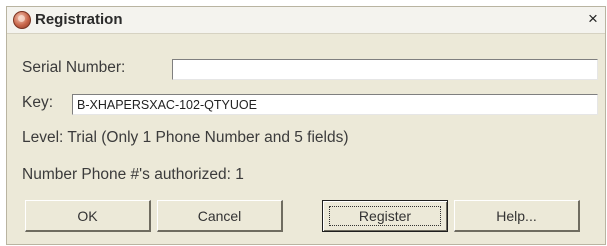 The image size is (607, 246). What do you see at coordinates (22, 20) in the screenshot?
I see `registration-app-icon` at bounding box center [22, 20].